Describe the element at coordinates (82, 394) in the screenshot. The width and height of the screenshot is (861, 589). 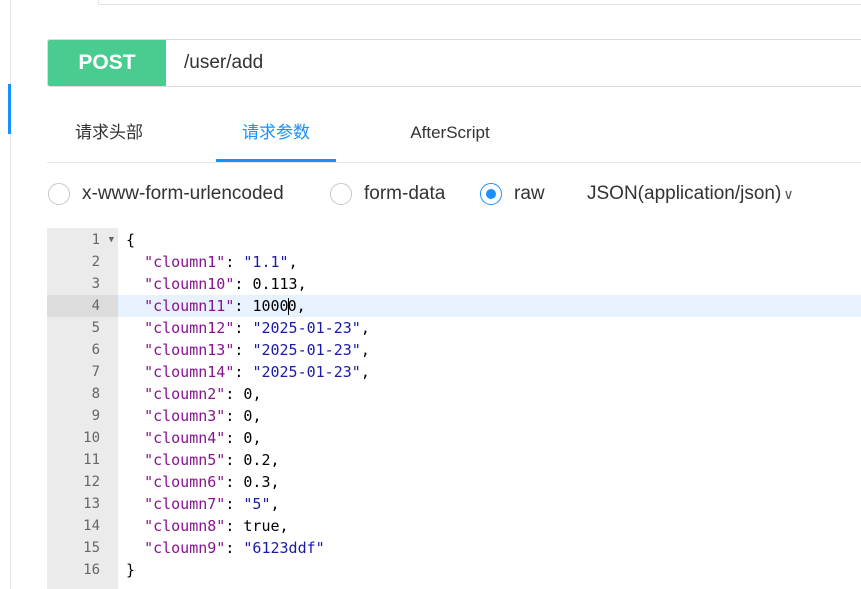
I see `line-number: 8` at that location.